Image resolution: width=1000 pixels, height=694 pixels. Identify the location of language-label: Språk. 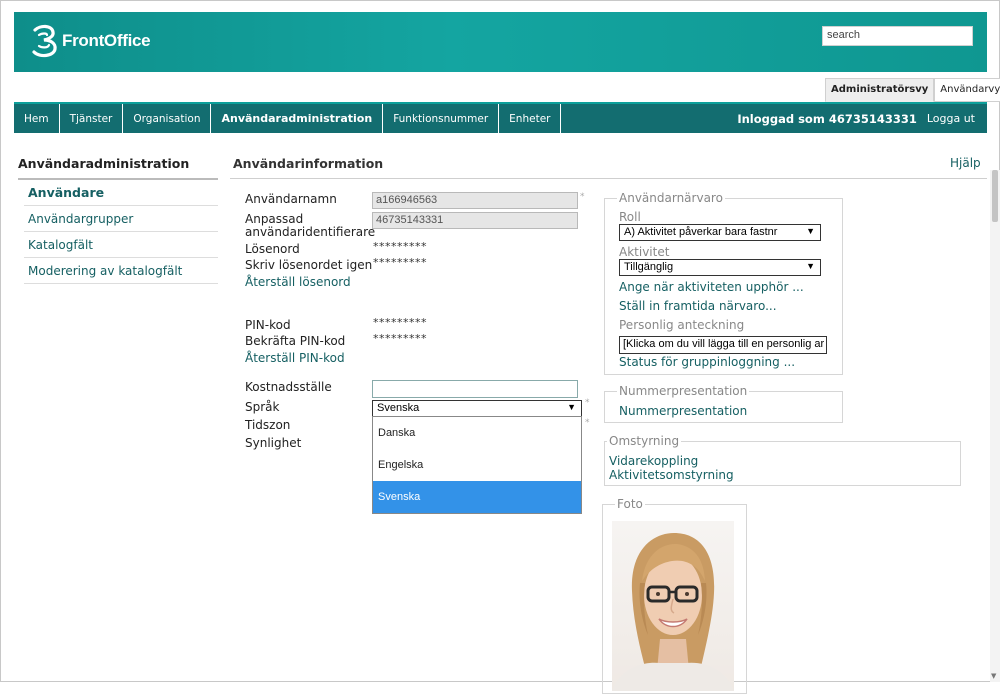
(262, 407).